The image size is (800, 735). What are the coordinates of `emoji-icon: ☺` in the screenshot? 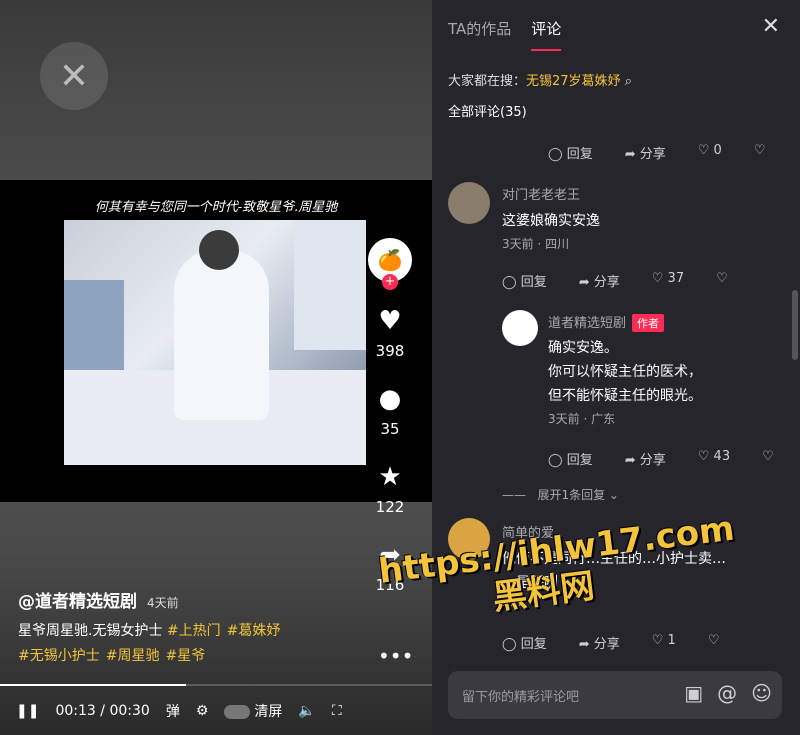 It's located at (761, 693).